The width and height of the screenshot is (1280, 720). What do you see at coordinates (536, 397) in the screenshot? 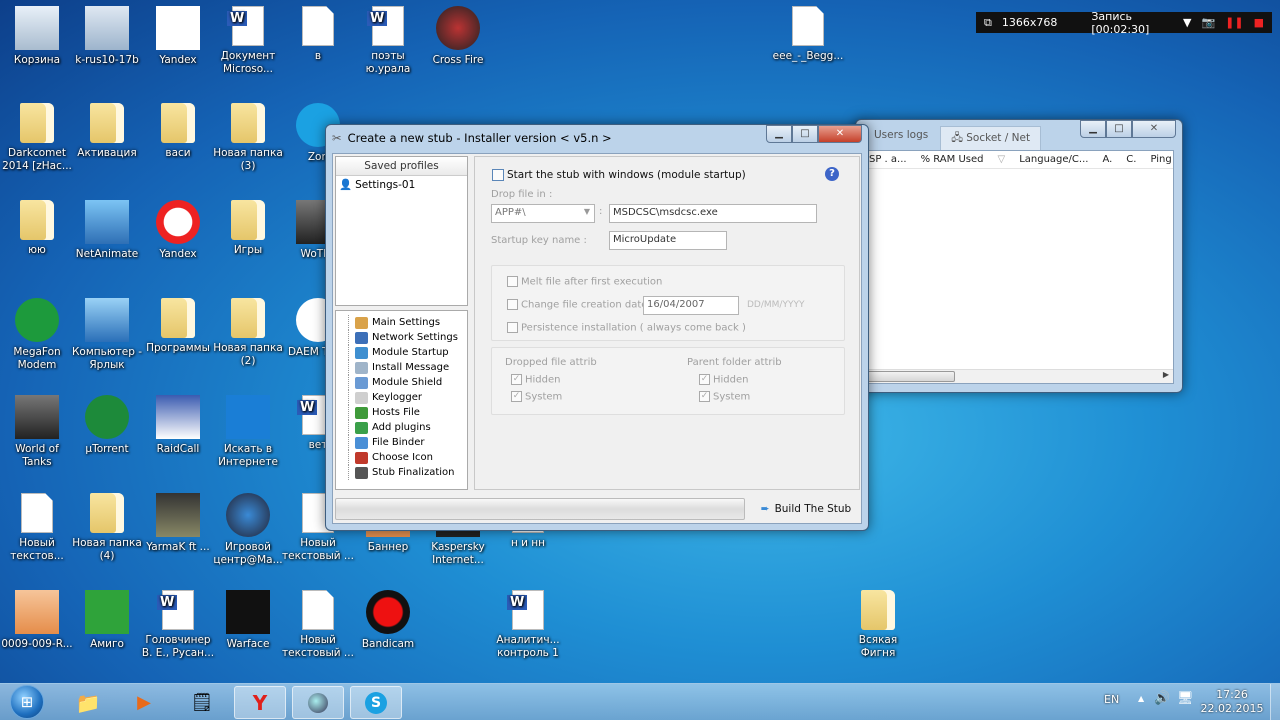
I see `dropped-system-checkbox: ✓ System` at bounding box center [536, 397].